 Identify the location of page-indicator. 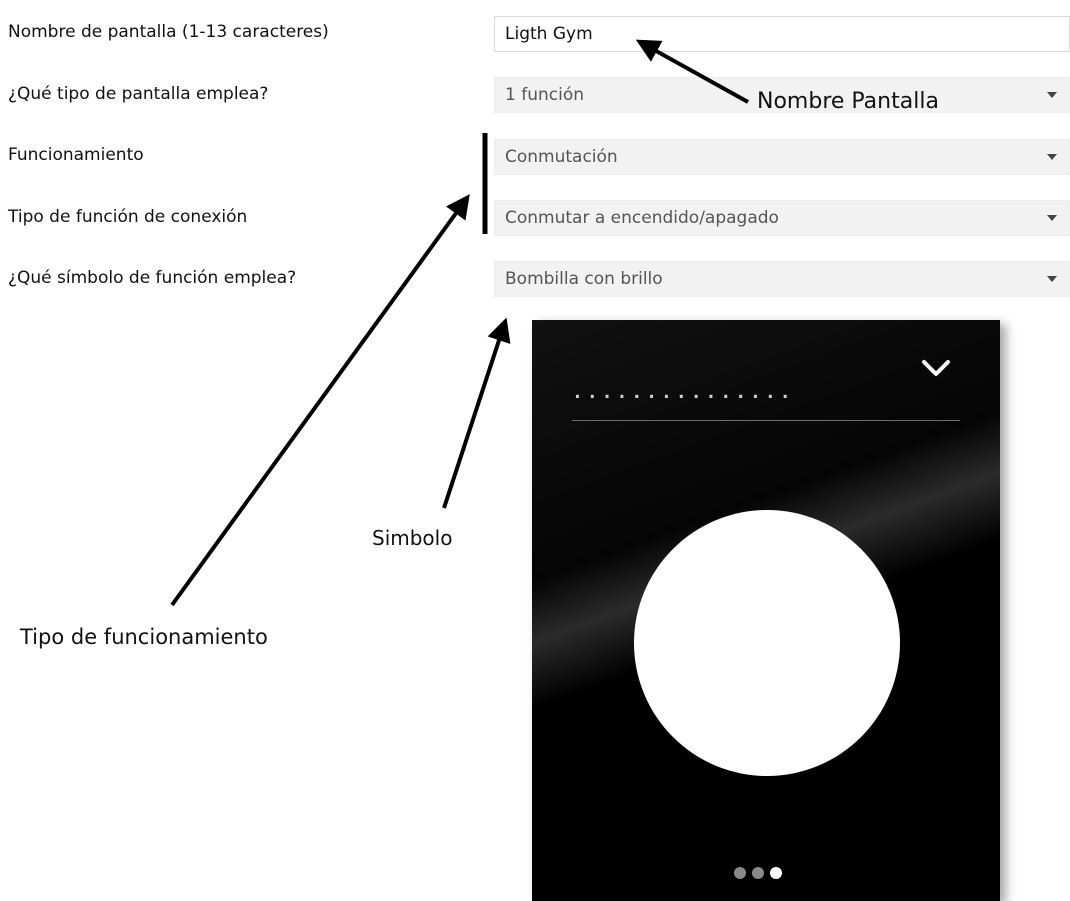
(761, 871).